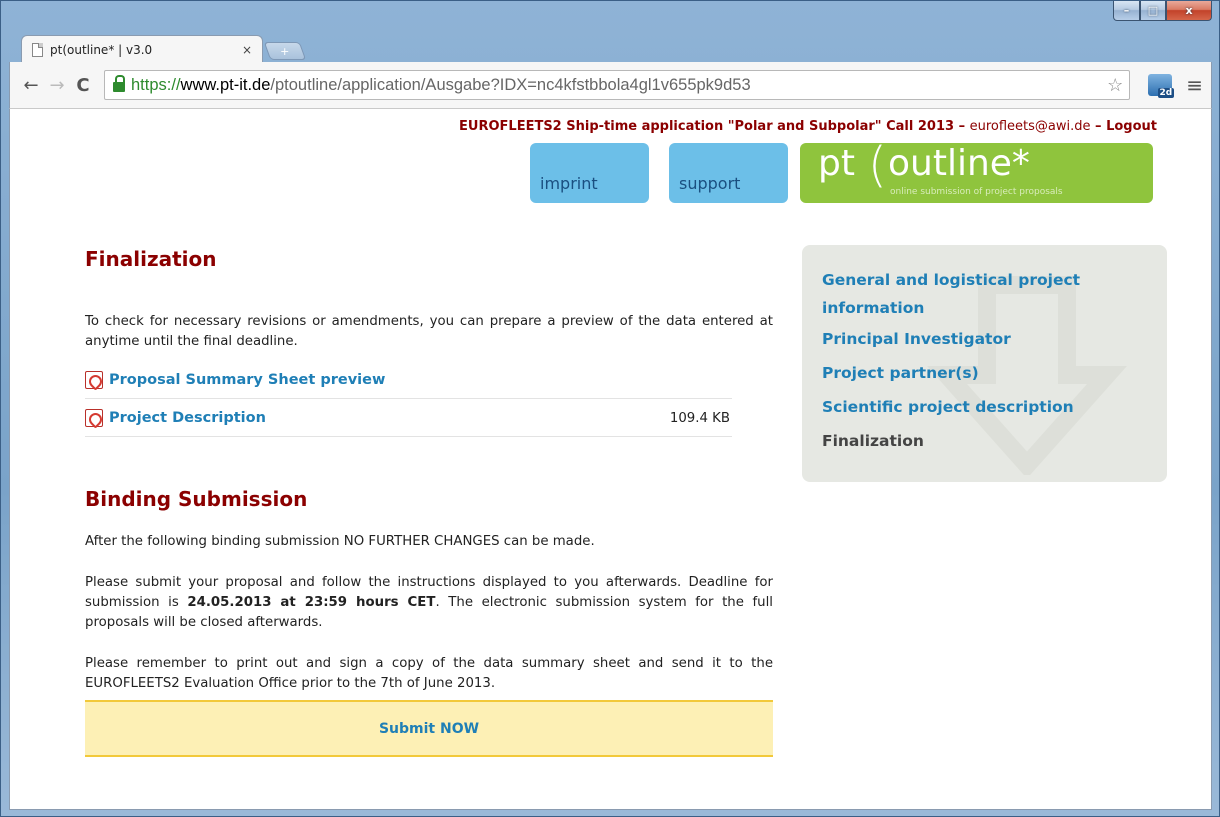 Image resolution: width=1220 pixels, height=817 pixels. I want to click on file-link: Proposal Summary Sheet preview, so click(247, 380).